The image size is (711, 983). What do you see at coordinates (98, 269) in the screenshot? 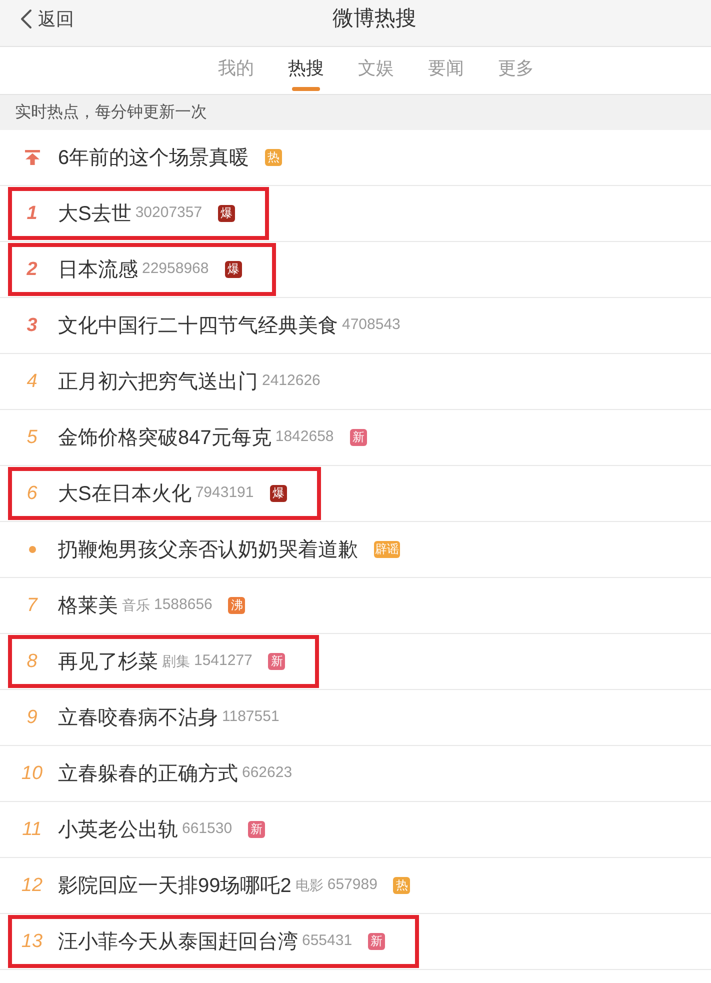
I see `topic-title: 日本流感` at bounding box center [98, 269].